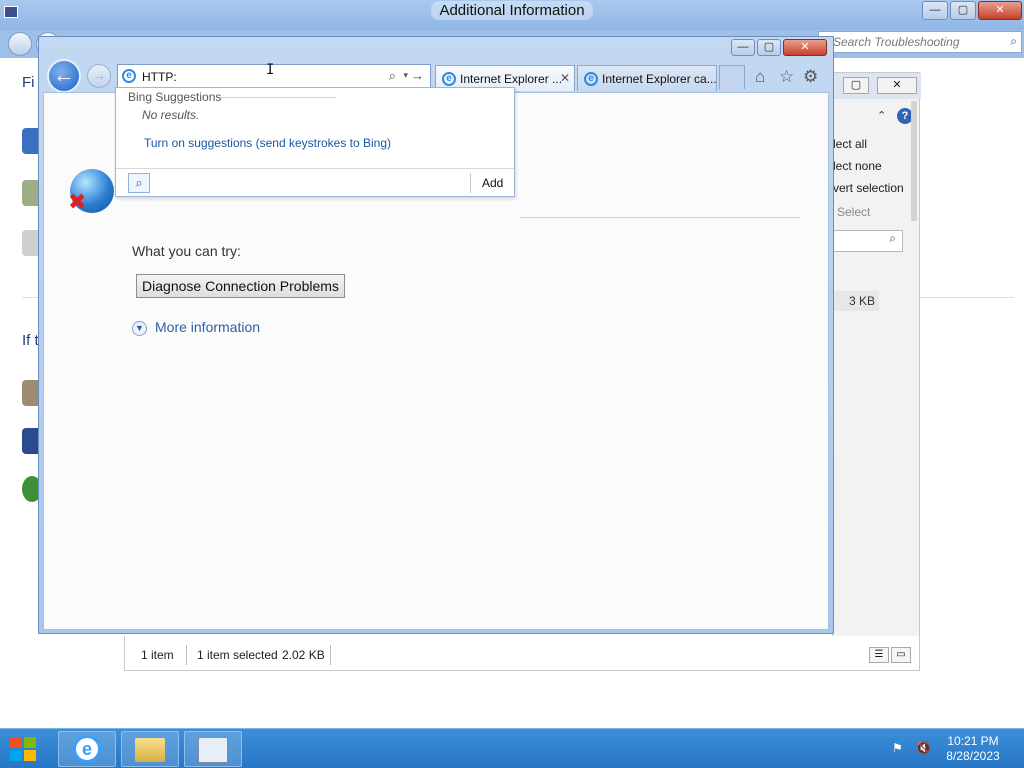 This screenshot has height=768, width=1024. Describe the element at coordinates (897, 85) in the screenshot. I see `panel-close-button: ✕` at that location.